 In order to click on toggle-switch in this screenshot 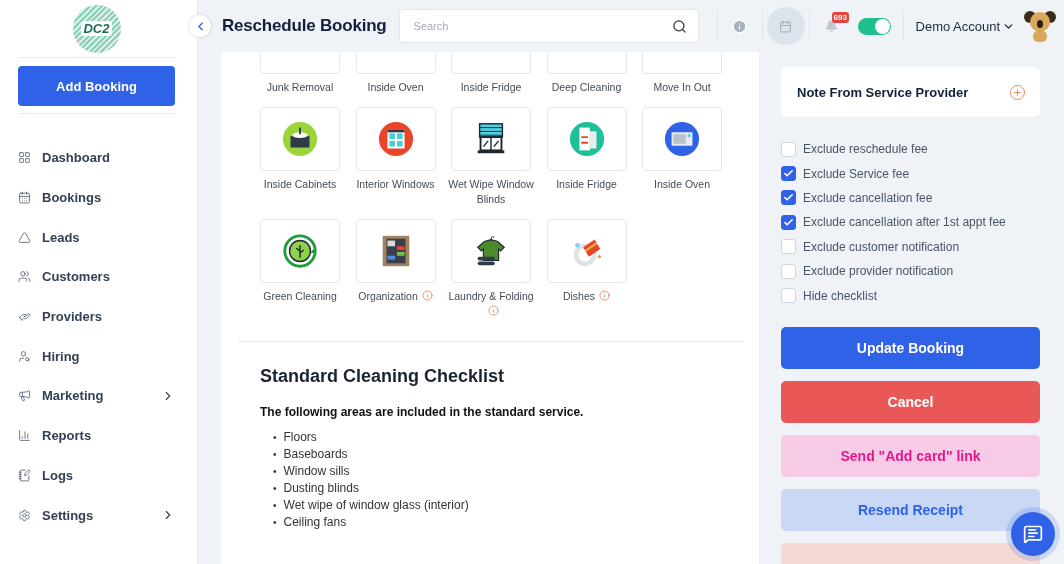, I will do `click(874, 26)`.